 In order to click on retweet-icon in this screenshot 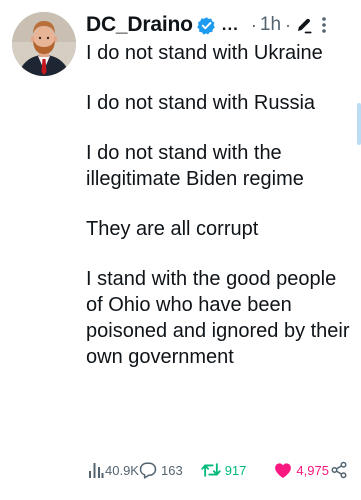, I will do `click(211, 470)`.